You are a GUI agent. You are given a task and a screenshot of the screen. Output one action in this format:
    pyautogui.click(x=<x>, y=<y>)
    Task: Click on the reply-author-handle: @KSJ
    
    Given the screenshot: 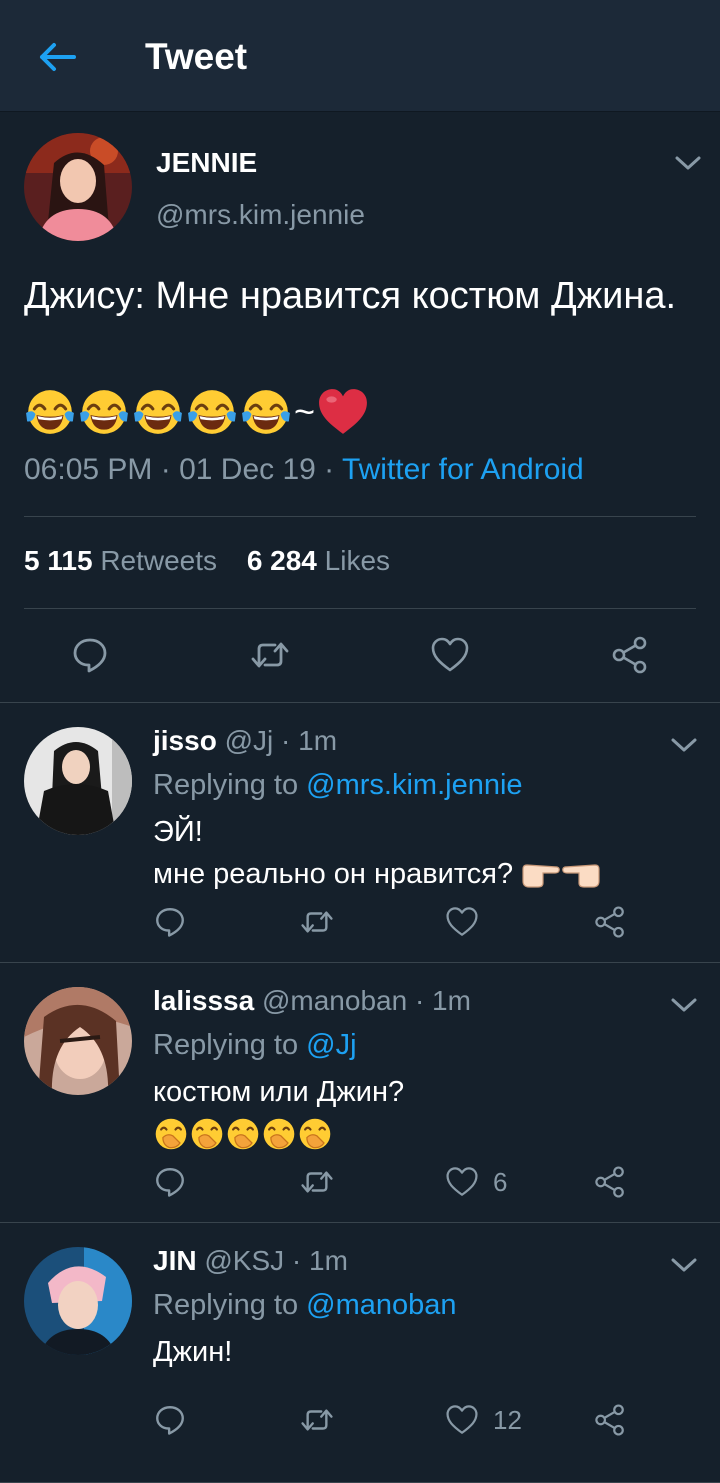 What is the action you would take?
    pyautogui.click(x=244, y=1260)
    